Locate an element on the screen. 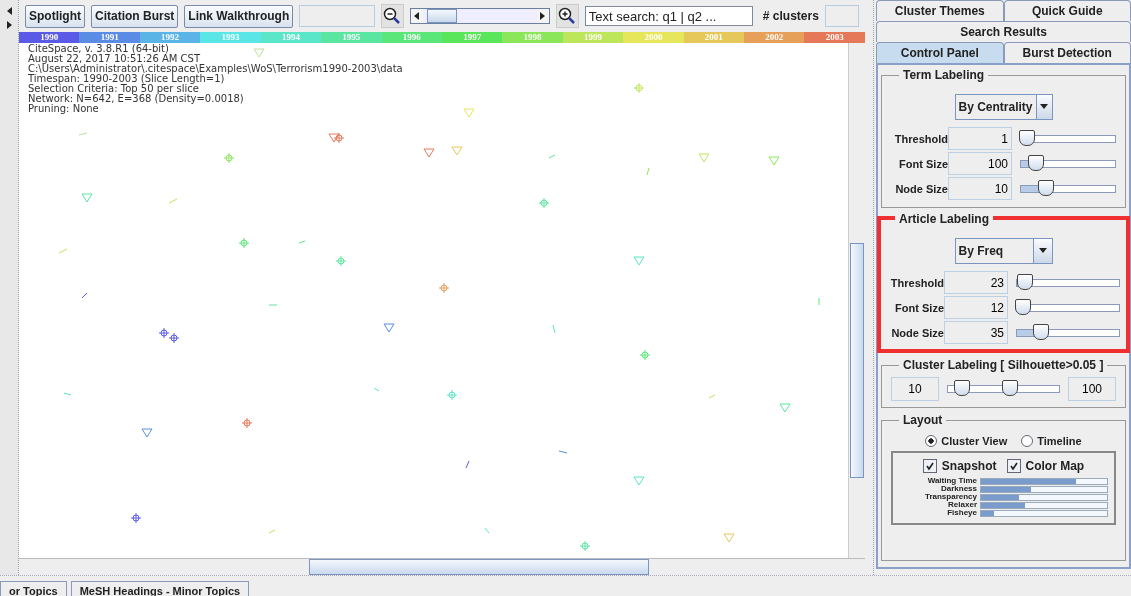 This screenshot has height=596, width=1131. value-field: 100 is located at coordinates (980, 163).